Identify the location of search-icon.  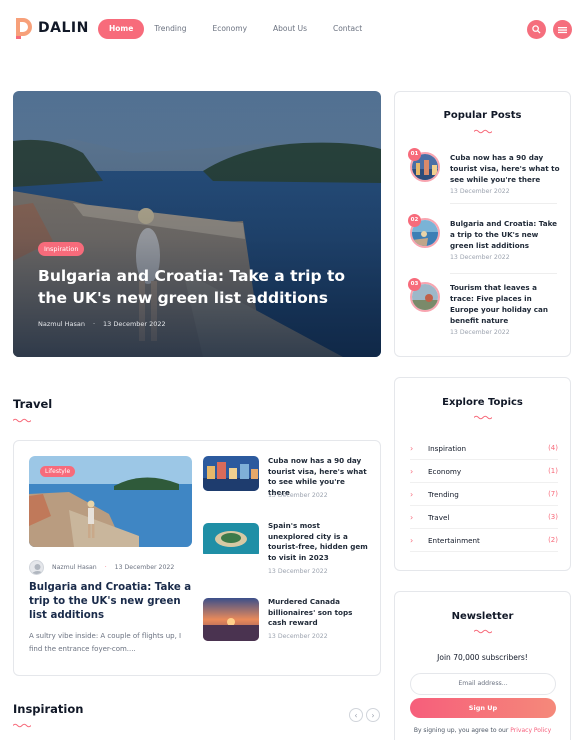
(536, 29).